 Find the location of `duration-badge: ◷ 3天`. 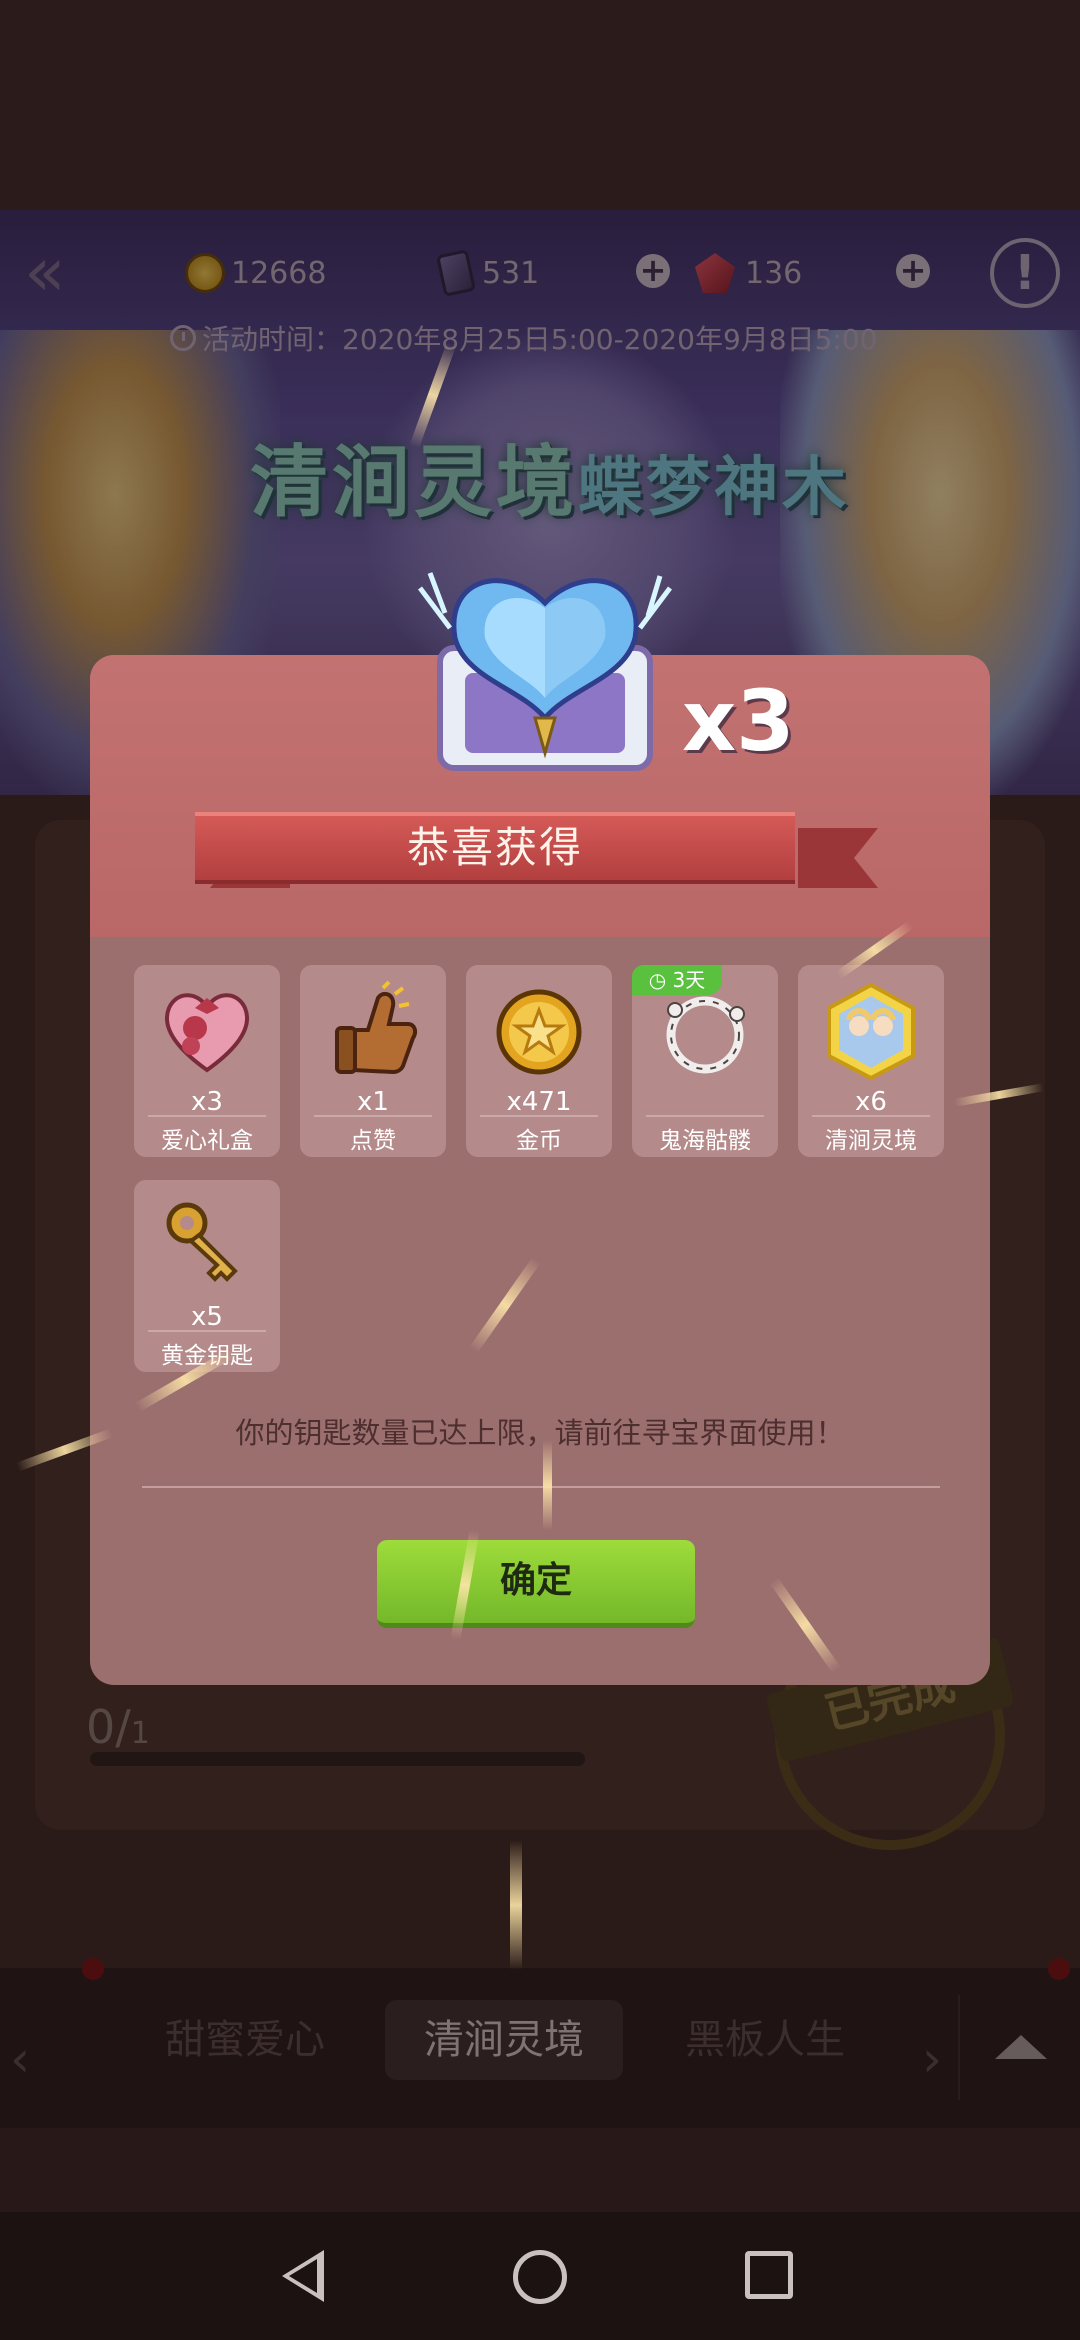

duration-badge: ◷ 3天 is located at coordinates (677, 980).